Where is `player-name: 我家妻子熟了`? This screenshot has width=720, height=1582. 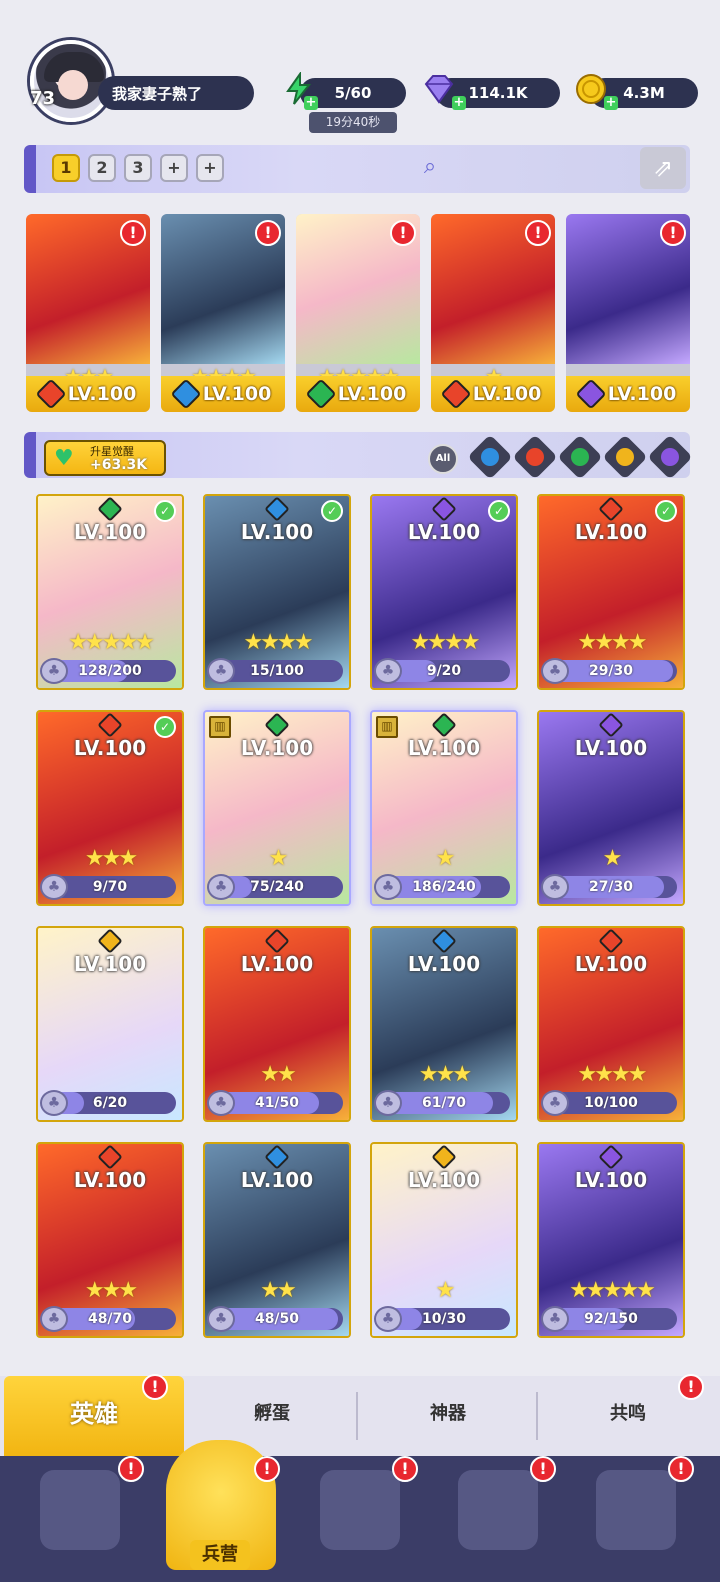 player-name: 我家妻子熟了 is located at coordinates (176, 93).